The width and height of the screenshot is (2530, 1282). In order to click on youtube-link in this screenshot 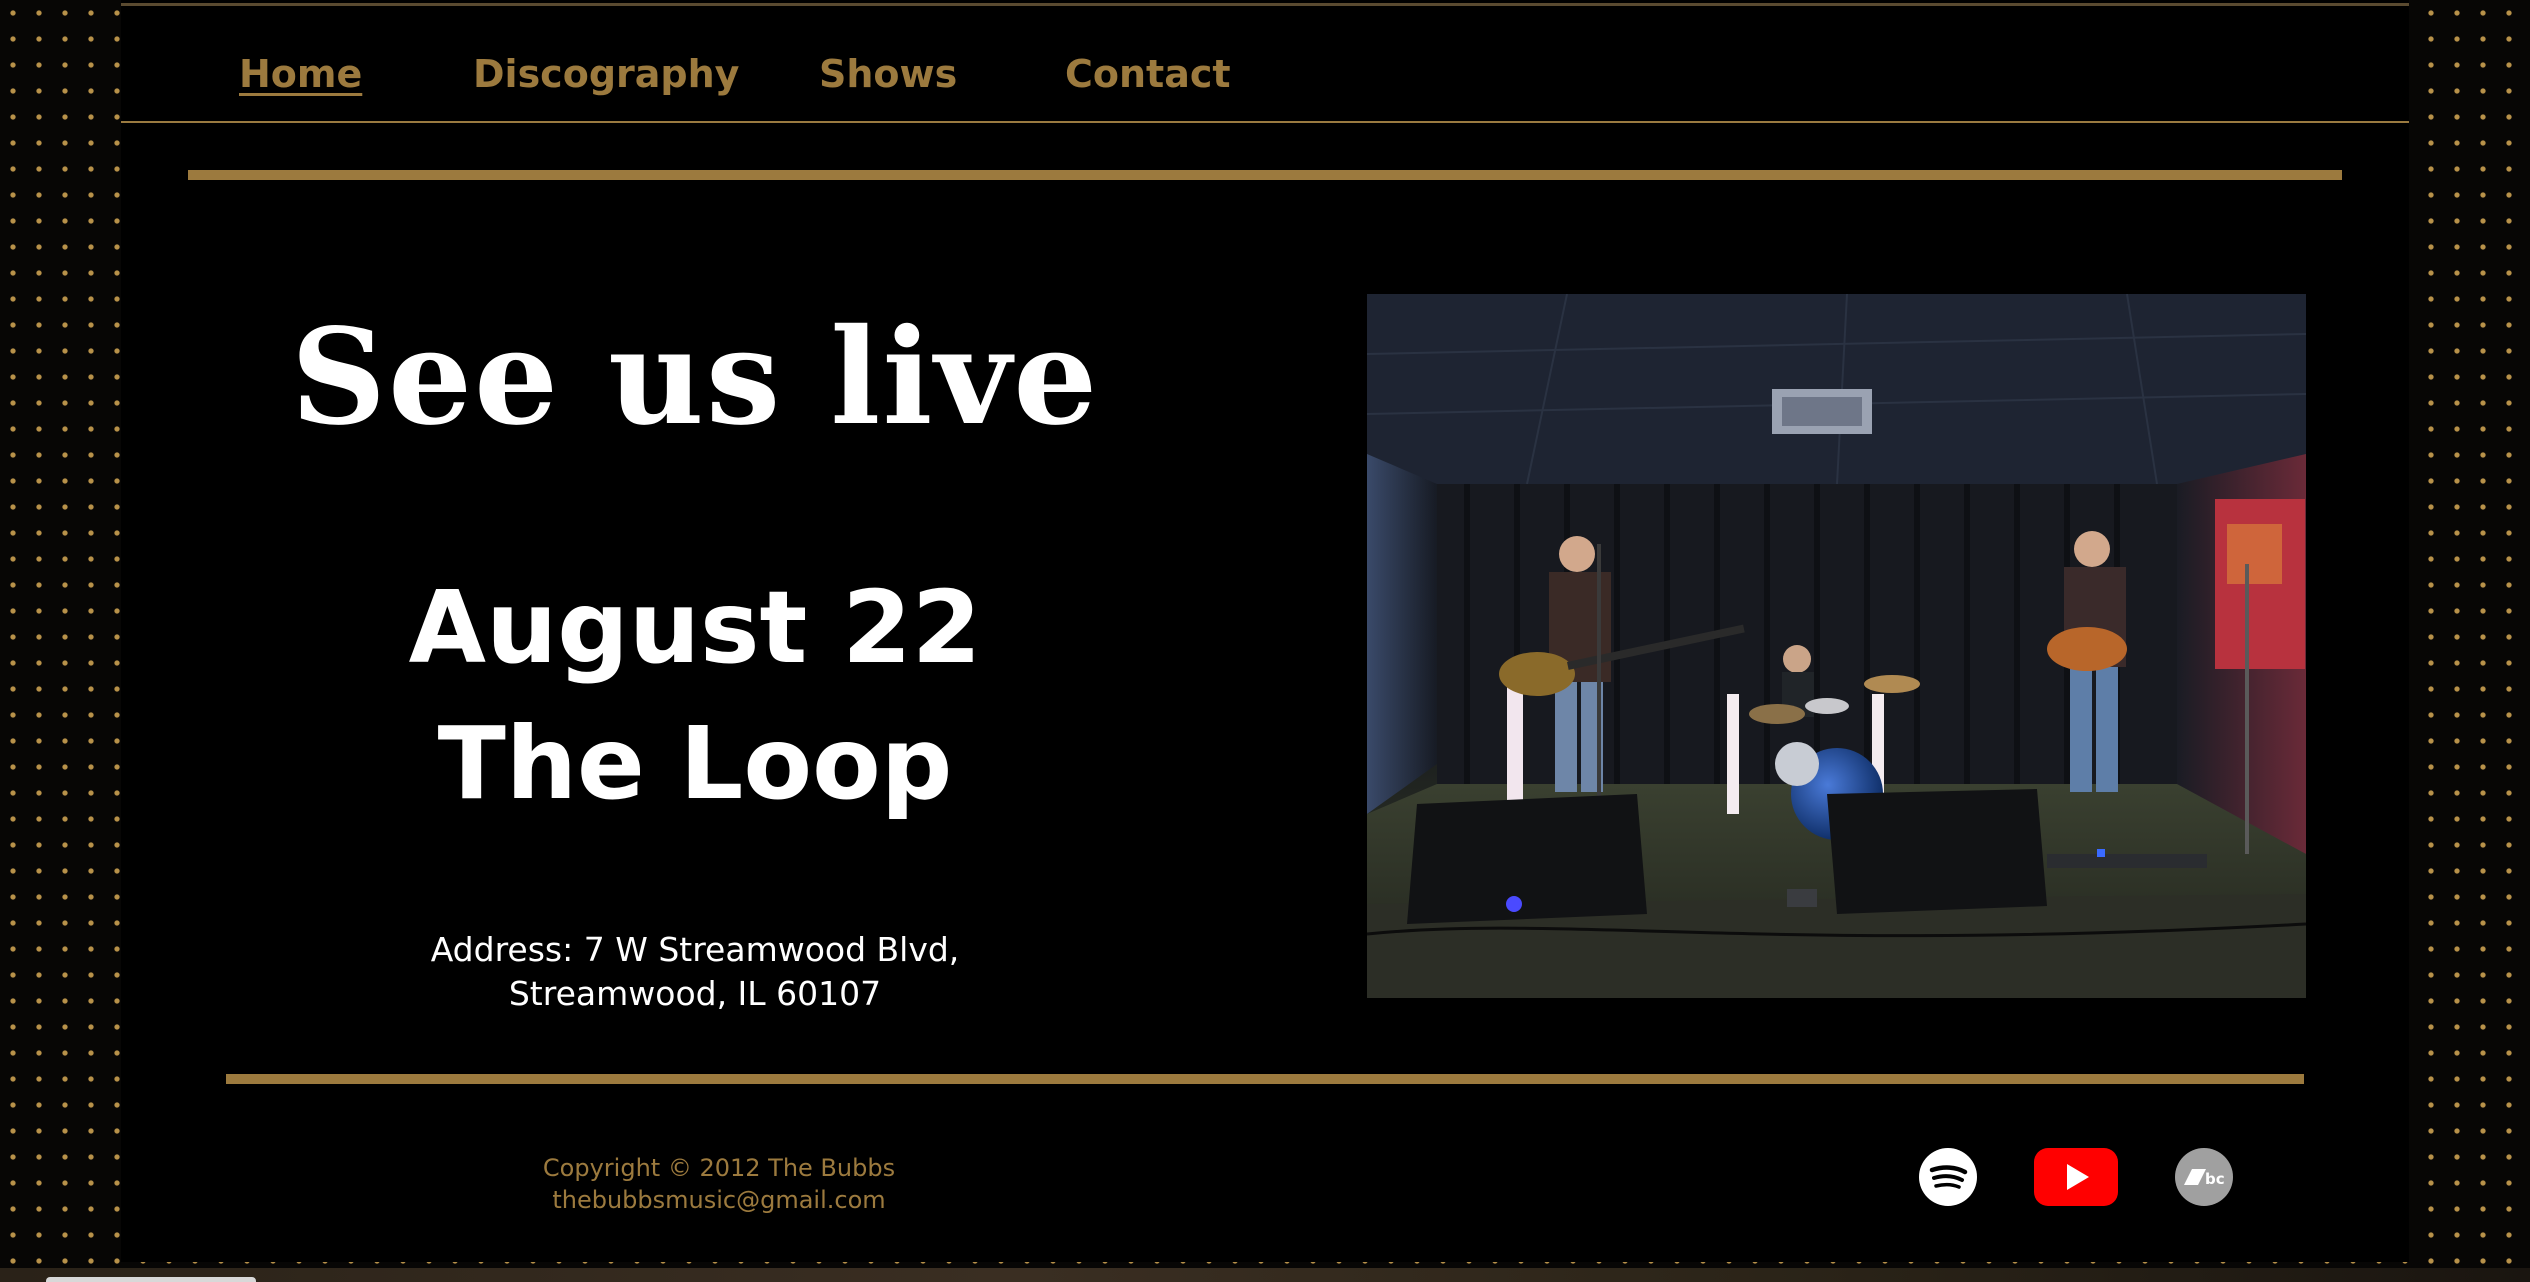, I will do `click(2076, 1177)`.